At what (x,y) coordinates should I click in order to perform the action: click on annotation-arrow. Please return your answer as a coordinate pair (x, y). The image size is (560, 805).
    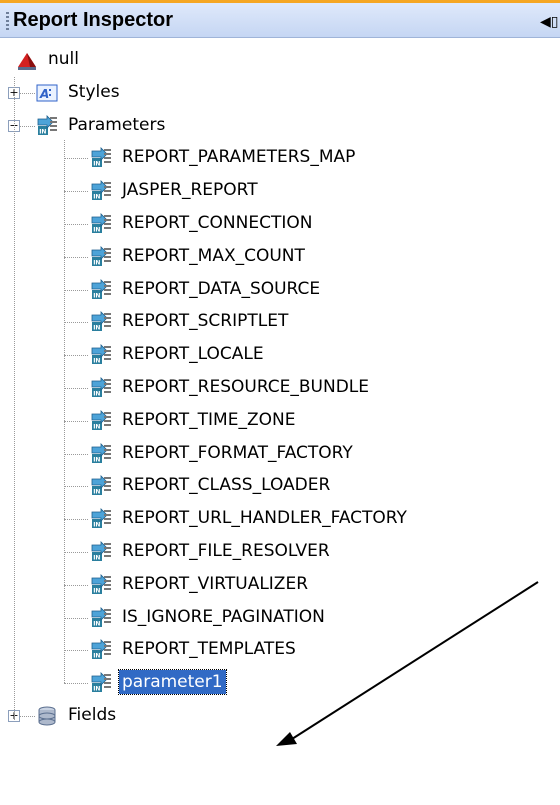
    Looking at the image, I should click on (407, 663).